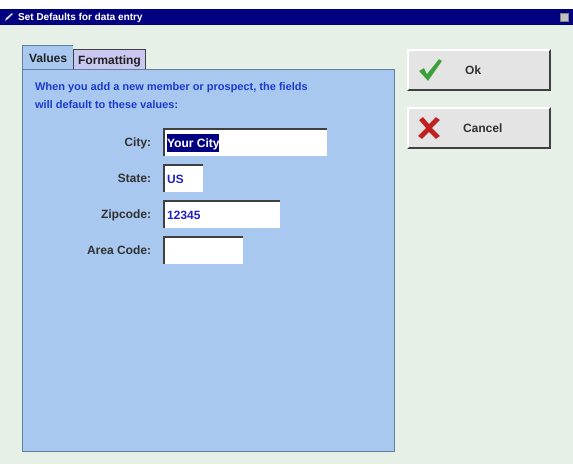  Describe the element at coordinates (203, 250) in the screenshot. I see `input-field` at that location.